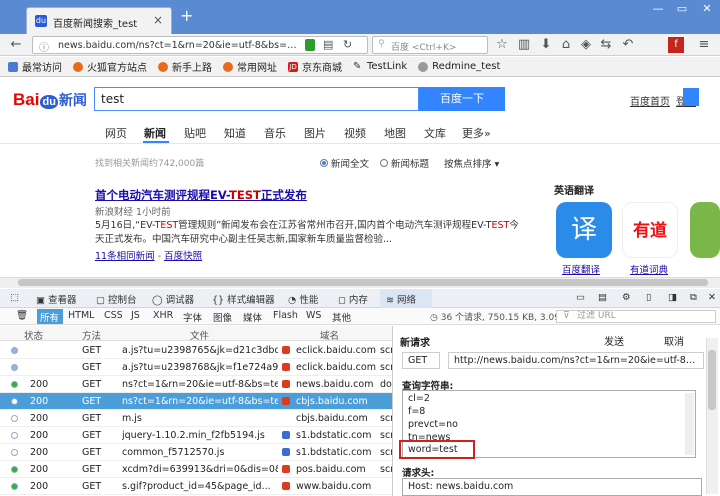 Image resolution: width=720 pixels, height=496 pixels. I want to click on new-tab-button: +, so click(186, 16).